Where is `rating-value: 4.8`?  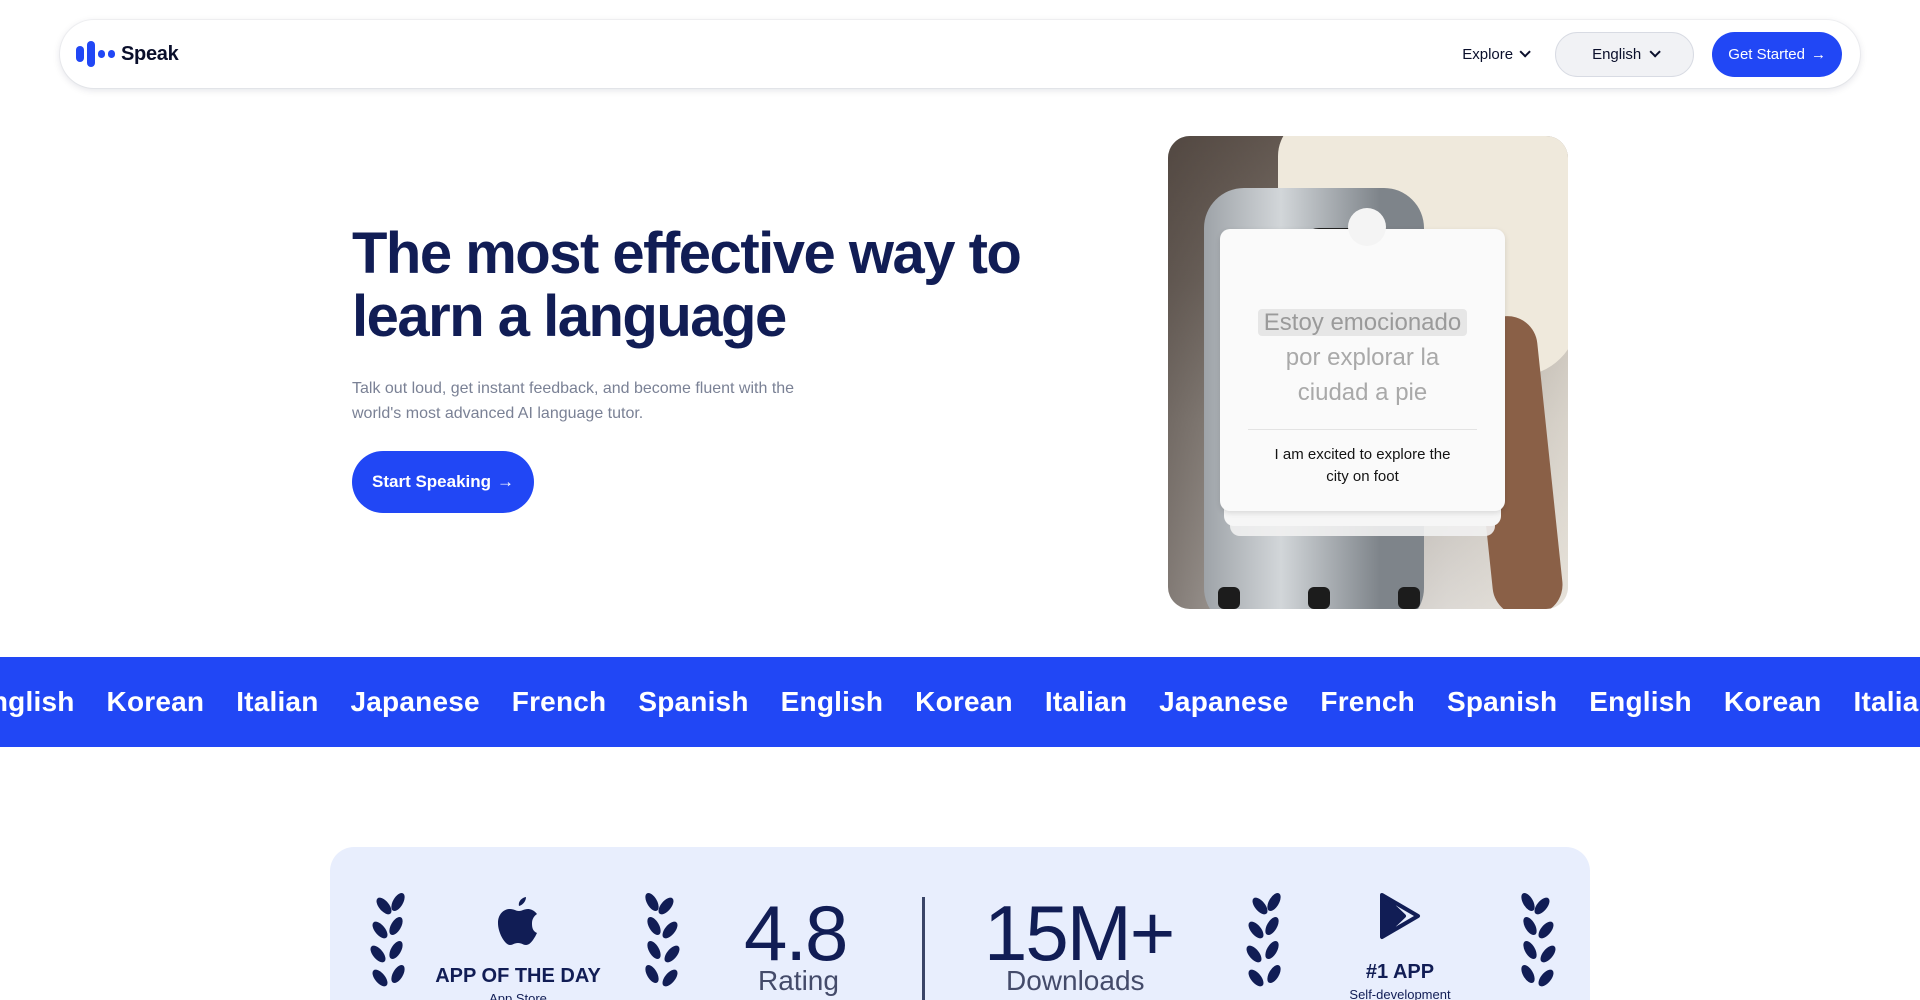
rating-value: 4.8 is located at coordinates (796, 933).